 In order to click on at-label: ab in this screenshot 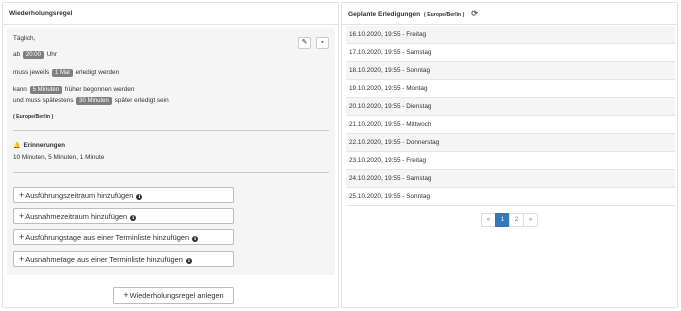, I will do `click(17, 54)`.